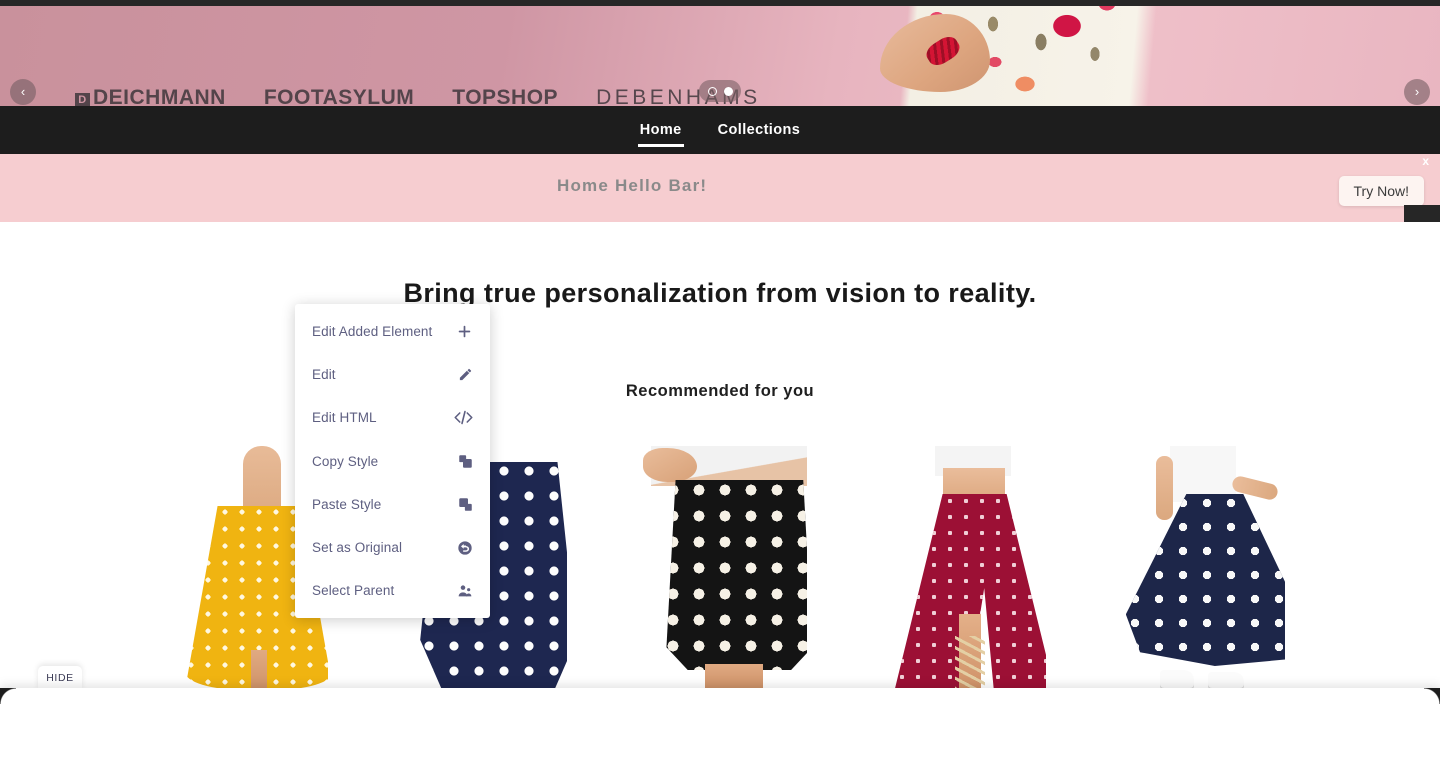  Describe the element at coordinates (344, 418) in the screenshot. I see `context-menu-item-label: Edit HTML` at that location.